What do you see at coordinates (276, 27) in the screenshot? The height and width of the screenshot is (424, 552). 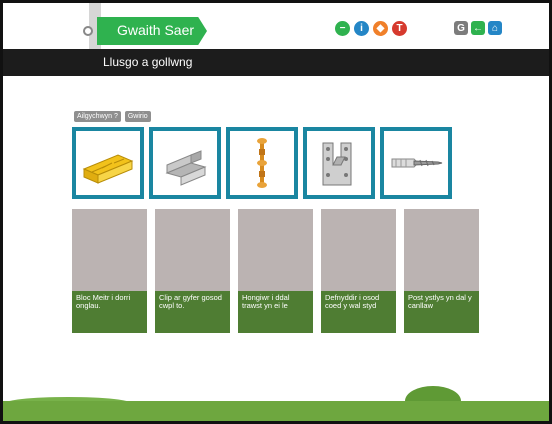 I see `header: Gwaith Saer − i ◆ T G ← ⌂` at bounding box center [276, 27].